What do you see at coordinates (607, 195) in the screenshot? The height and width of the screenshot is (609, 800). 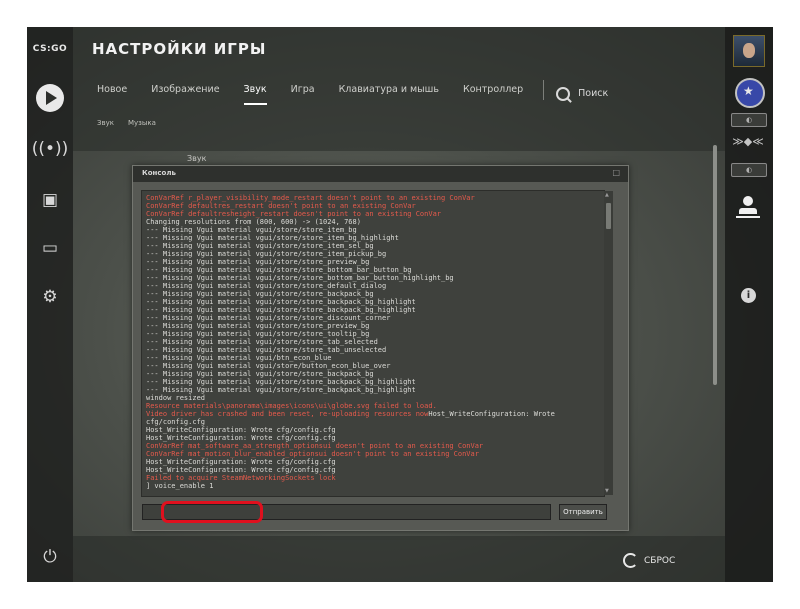 I see `scroll-up-icon: ▲` at bounding box center [607, 195].